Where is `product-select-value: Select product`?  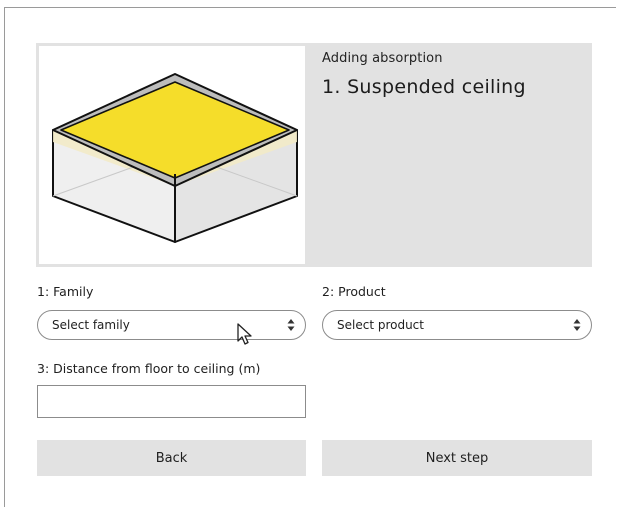 product-select-value: Select product is located at coordinates (380, 325).